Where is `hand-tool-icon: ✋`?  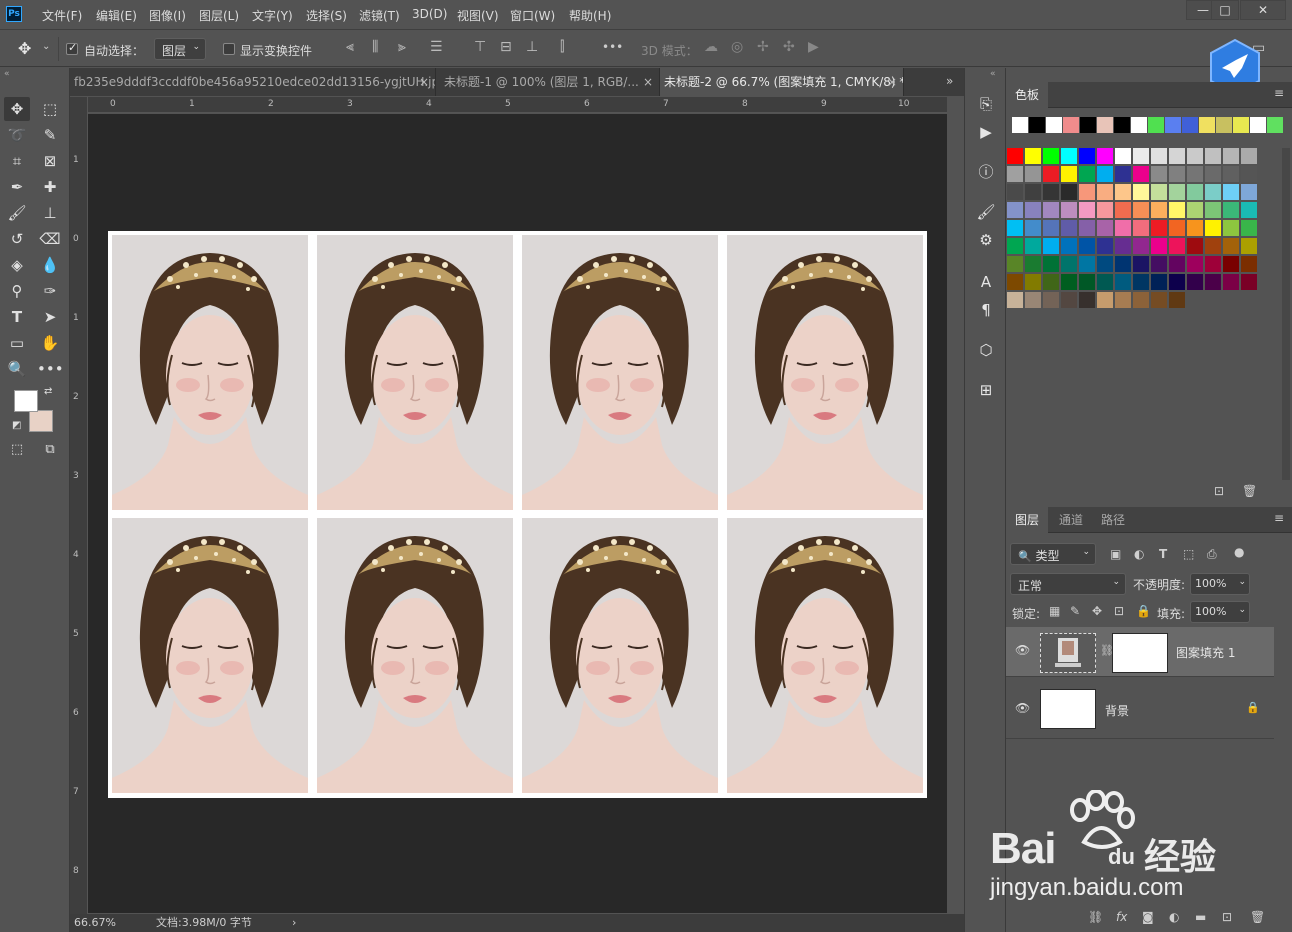
hand-tool-icon: ✋ is located at coordinates (50, 343).